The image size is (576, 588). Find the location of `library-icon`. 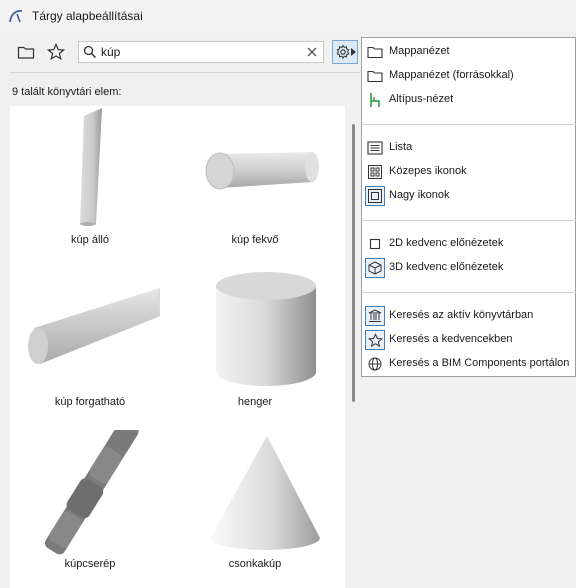

library-icon is located at coordinates (375, 316).